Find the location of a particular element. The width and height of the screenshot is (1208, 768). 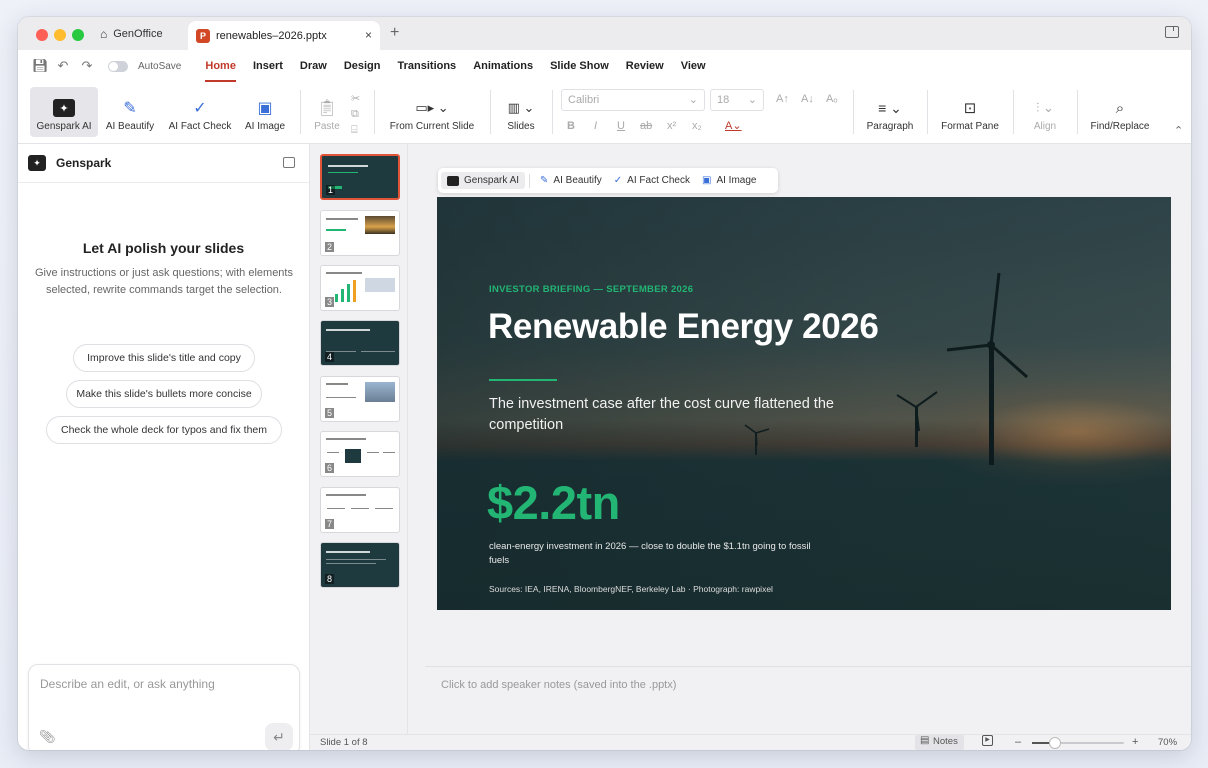

ai-beautify-button: ✎ AI Beautify is located at coordinates (130, 112).